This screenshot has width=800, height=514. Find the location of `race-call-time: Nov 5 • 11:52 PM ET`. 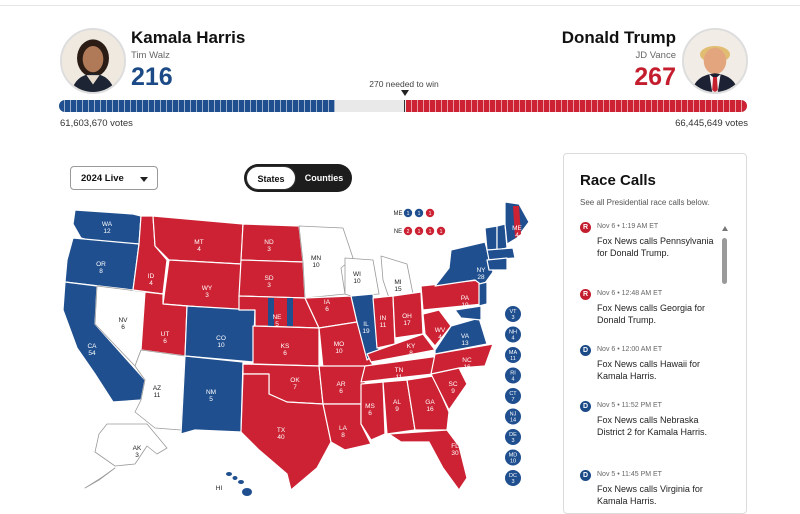

race-call-time: Nov 5 • 11:52 PM ET is located at coordinates (629, 405).